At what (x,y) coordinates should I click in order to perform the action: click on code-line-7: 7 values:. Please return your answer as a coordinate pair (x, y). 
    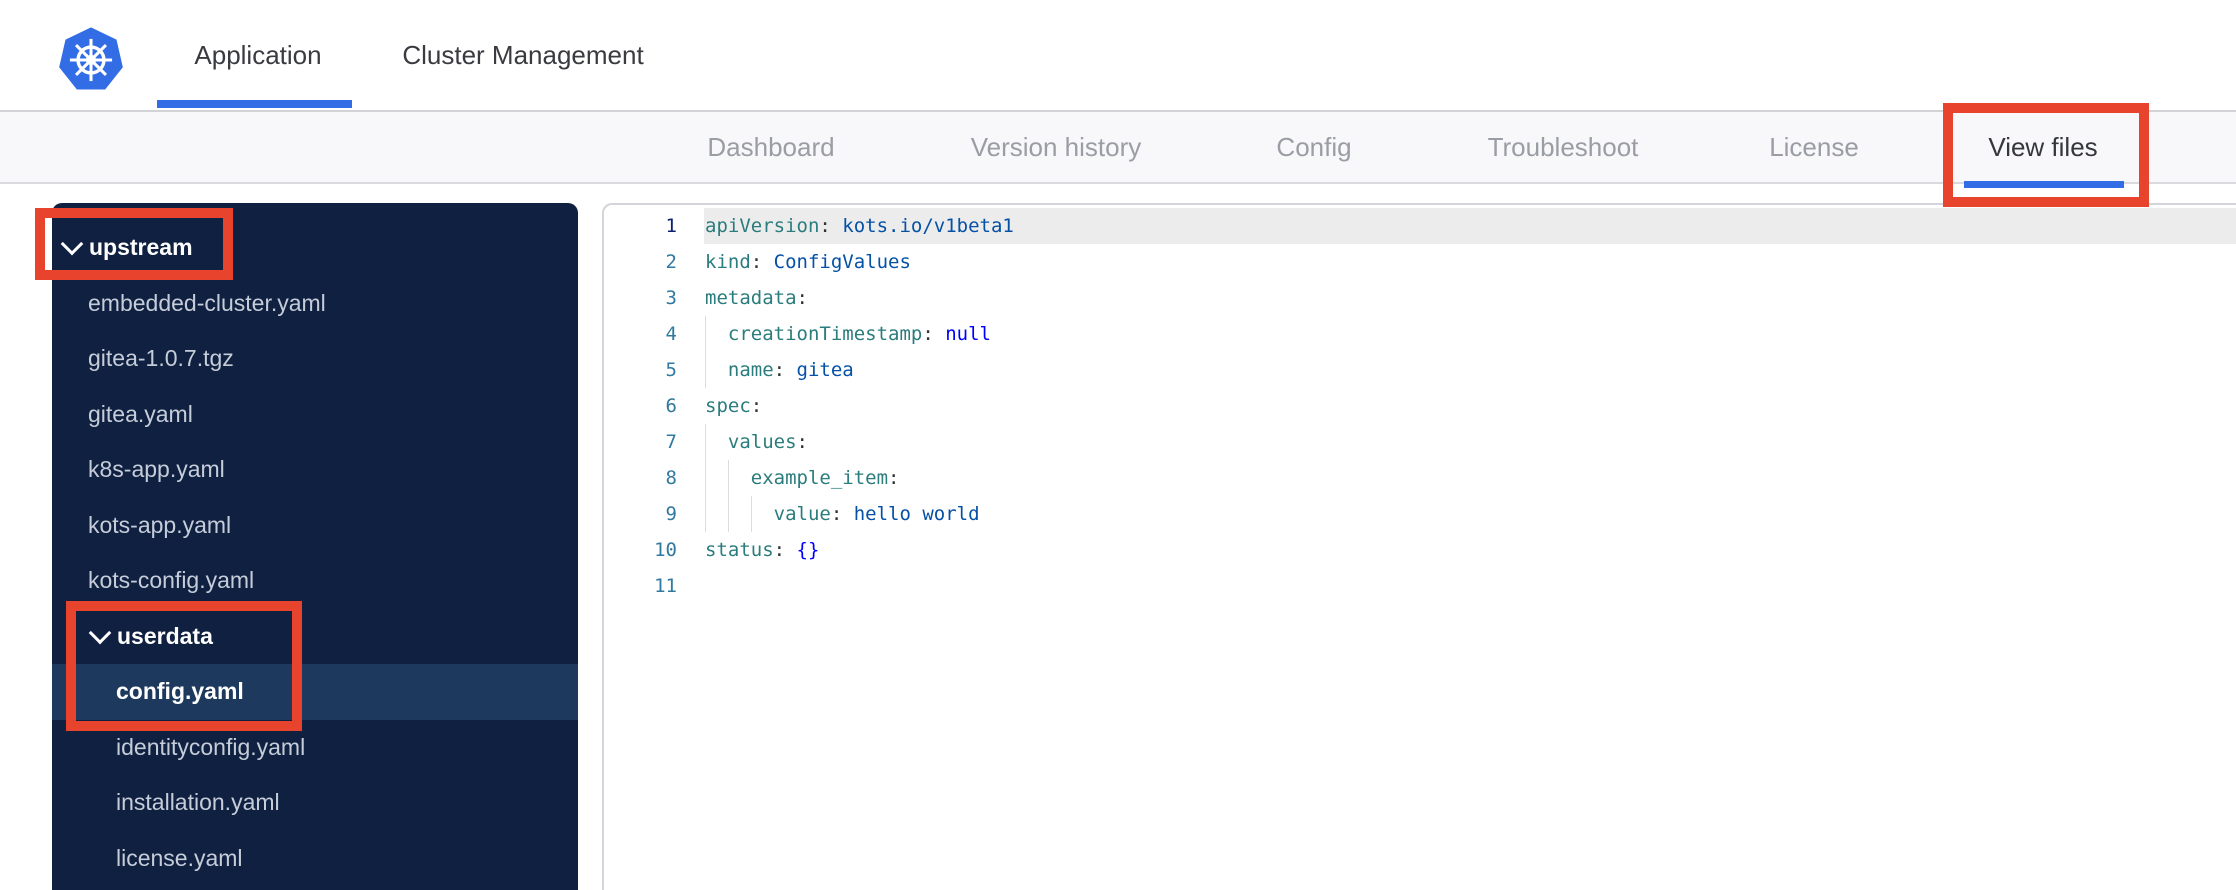
    Looking at the image, I should click on (1420, 442).